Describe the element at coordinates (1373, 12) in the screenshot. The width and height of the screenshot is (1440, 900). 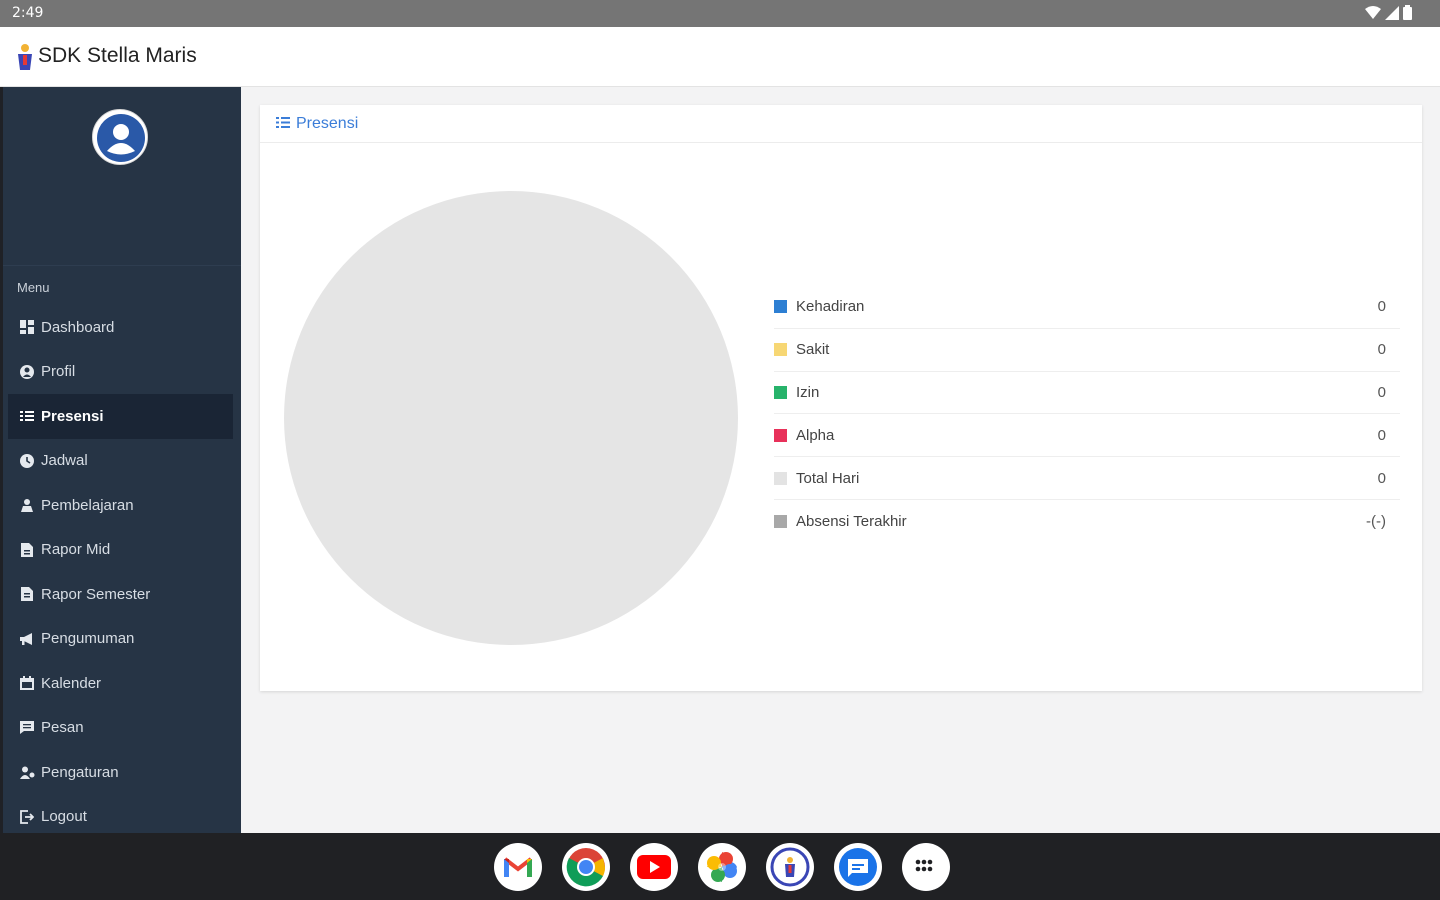
I see `wifi-icon` at that location.